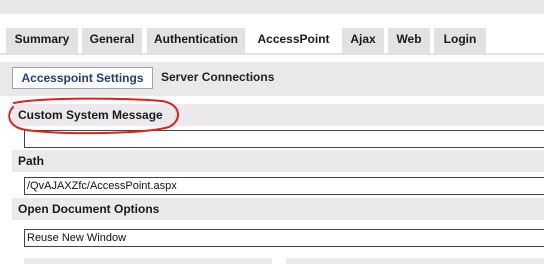 The width and height of the screenshot is (544, 264). What do you see at coordinates (284, 139) in the screenshot?
I see `custom-system-message-field` at bounding box center [284, 139].